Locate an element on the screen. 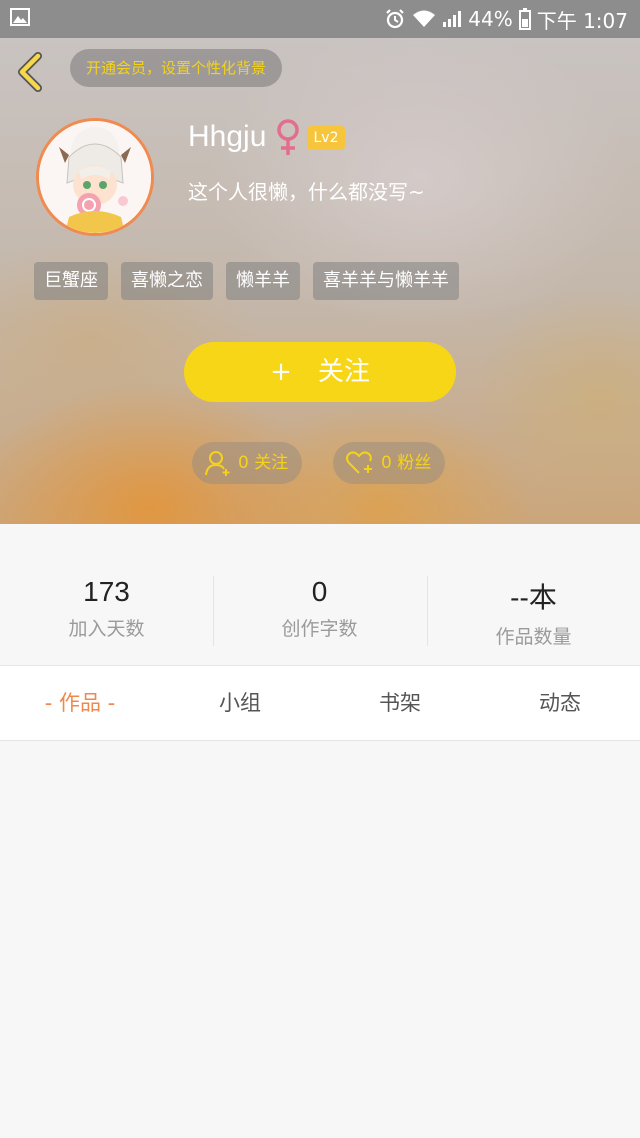 Image resolution: width=640 pixels, height=1138 pixels. tag-item: 懒羊羊 is located at coordinates (263, 281).